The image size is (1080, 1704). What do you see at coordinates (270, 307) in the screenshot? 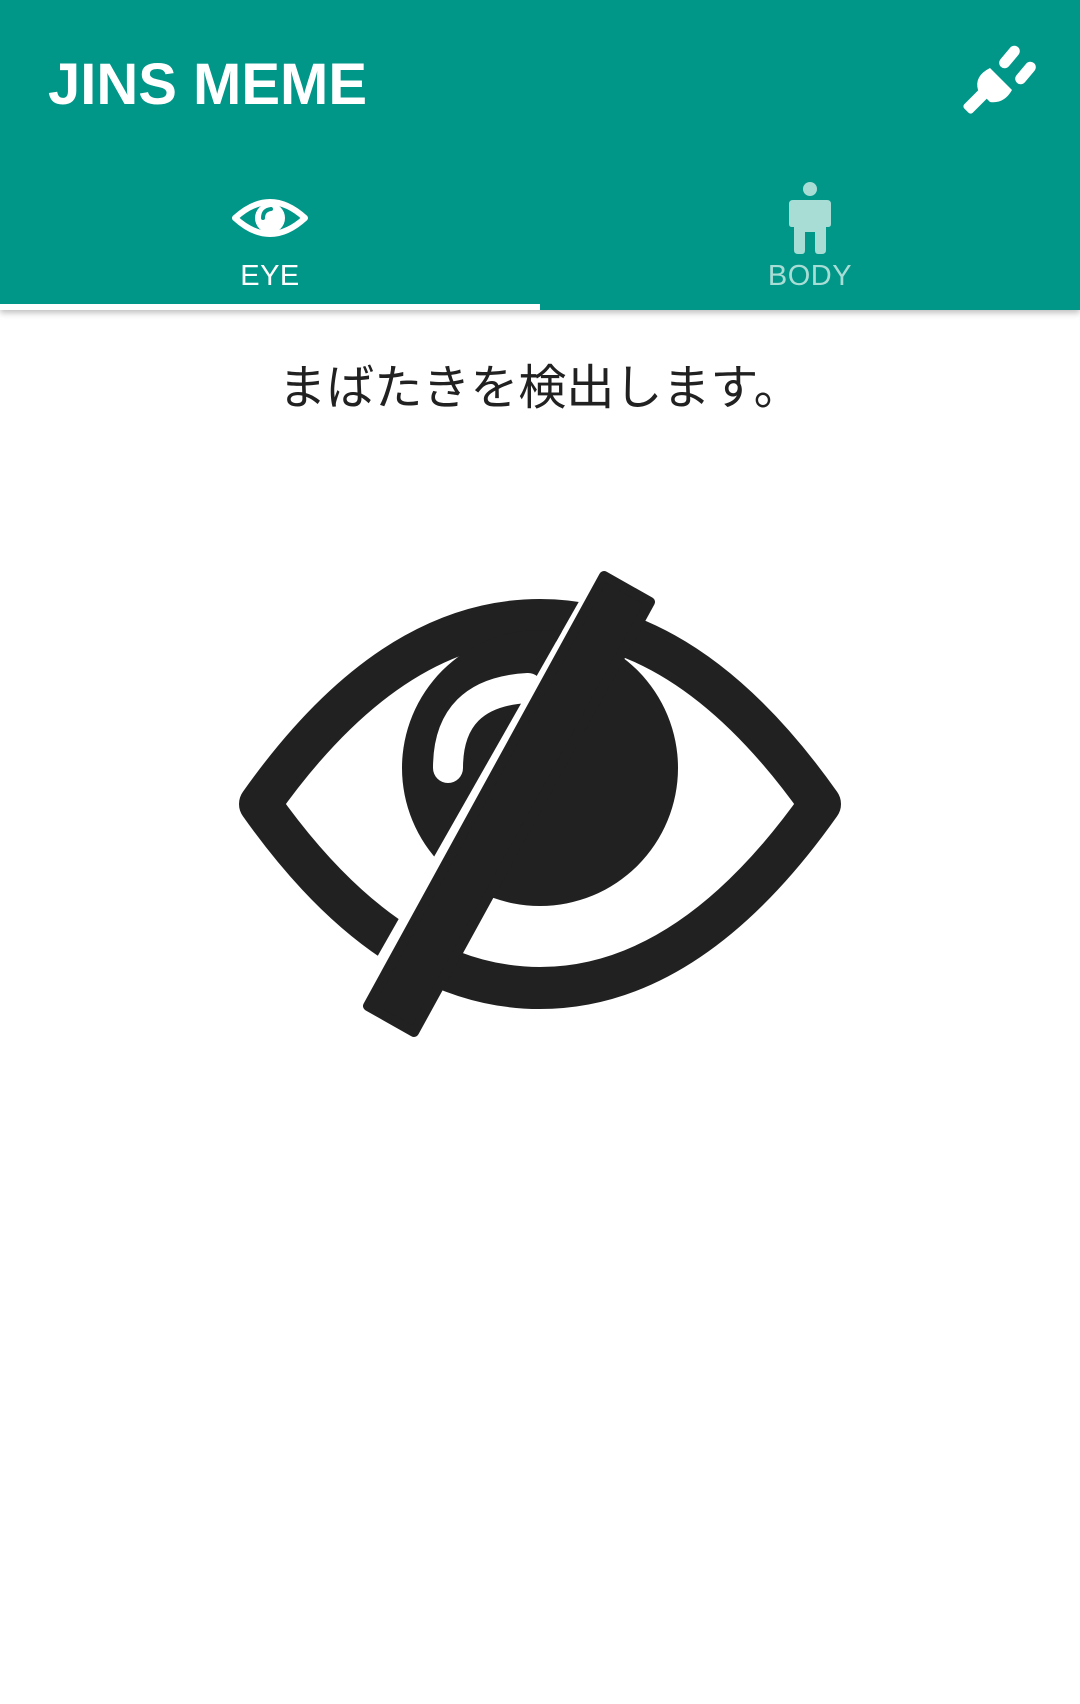
I see `active-tab-indicator` at bounding box center [270, 307].